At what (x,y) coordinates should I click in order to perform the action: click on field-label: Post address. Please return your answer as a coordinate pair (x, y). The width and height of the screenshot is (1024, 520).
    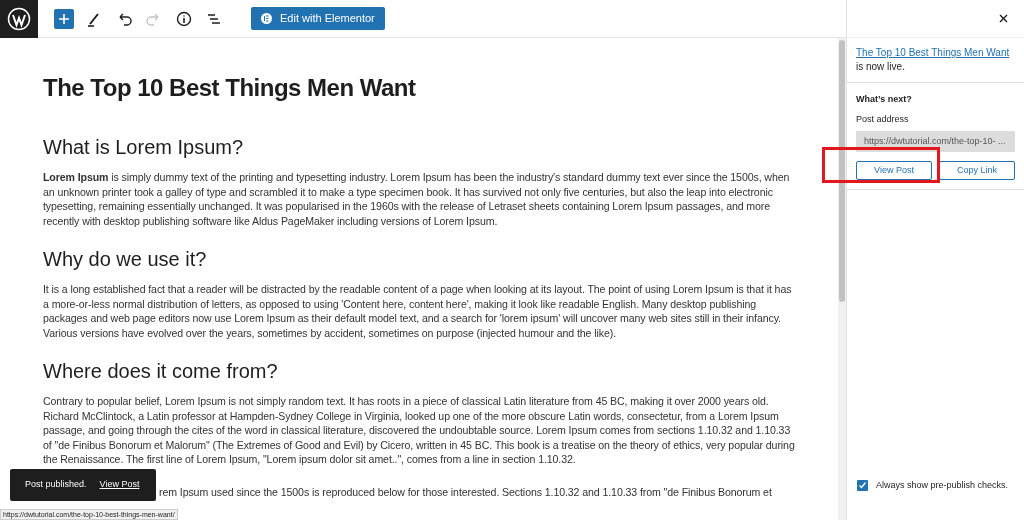
    Looking at the image, I should click on (883, 119).